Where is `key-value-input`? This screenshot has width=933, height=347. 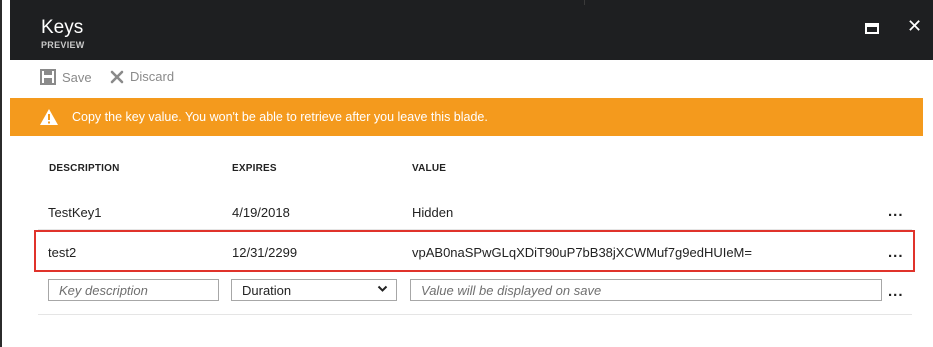 key-value-input is located at coordinates (646, 290).